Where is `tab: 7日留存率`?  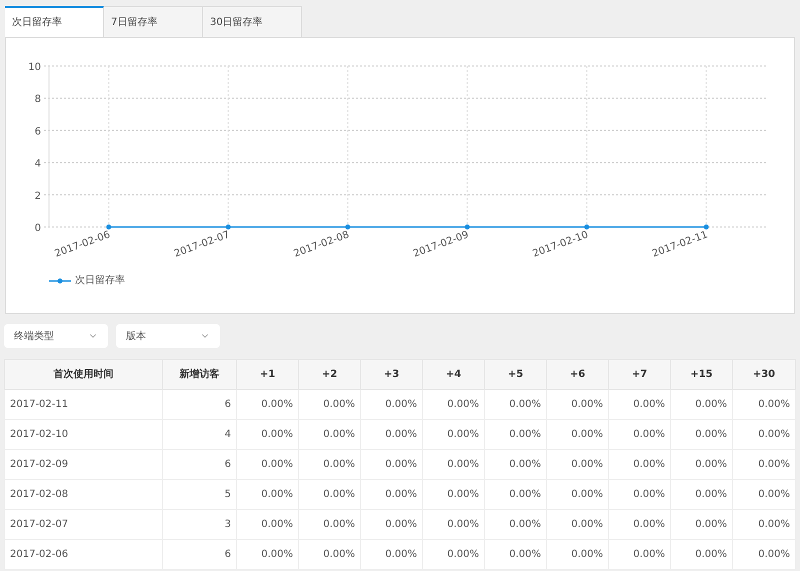 tab: 7日留存率 is located at coordinates (153, 21).